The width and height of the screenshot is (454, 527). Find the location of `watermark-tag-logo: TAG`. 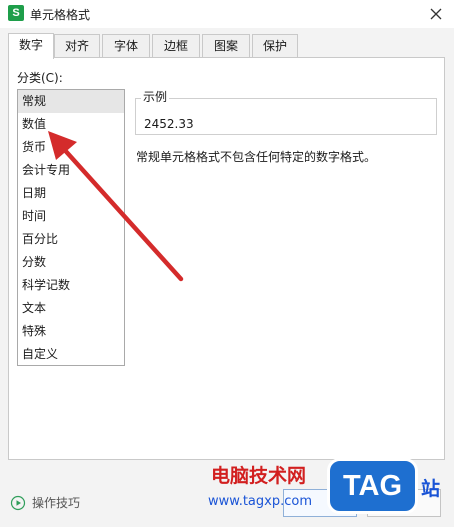

watermark-tag-logo: TAG is located at coordinates (372, 486).